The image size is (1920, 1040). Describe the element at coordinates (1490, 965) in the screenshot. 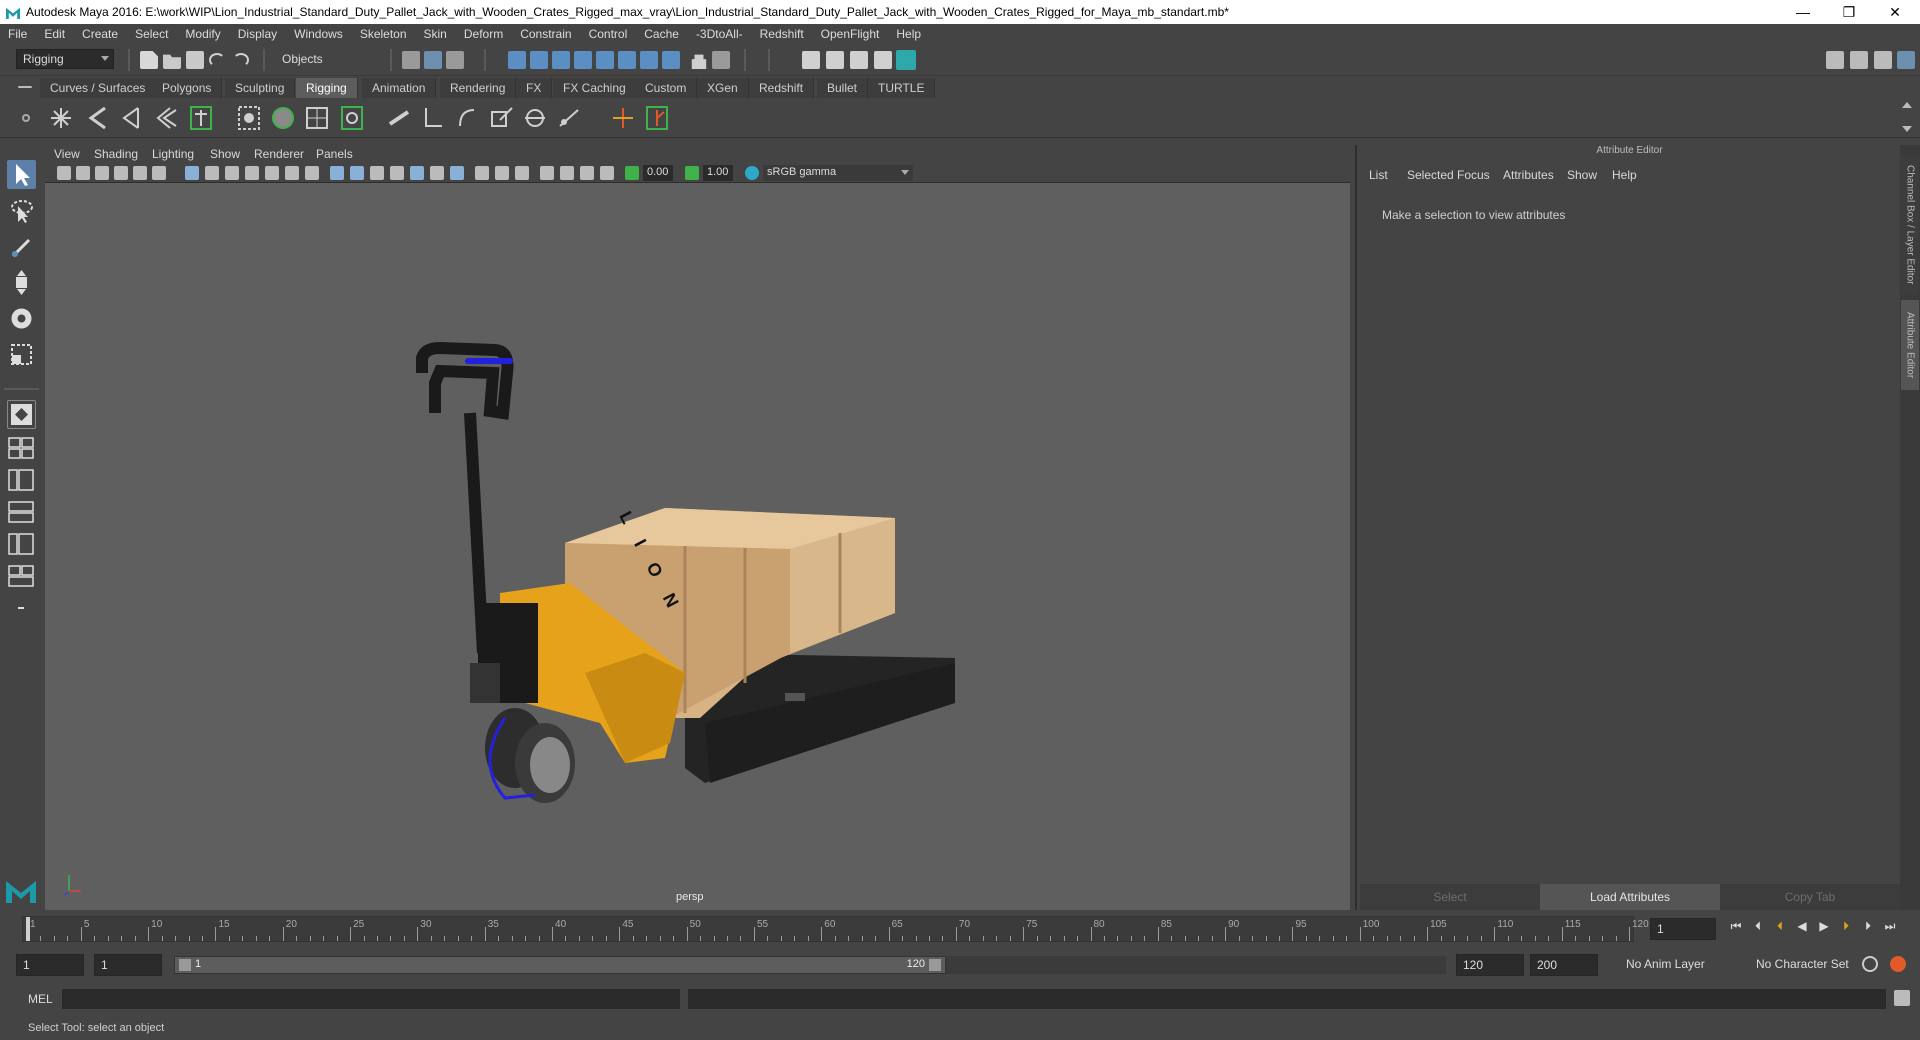

I see `playback-end-field: 120` at that location.